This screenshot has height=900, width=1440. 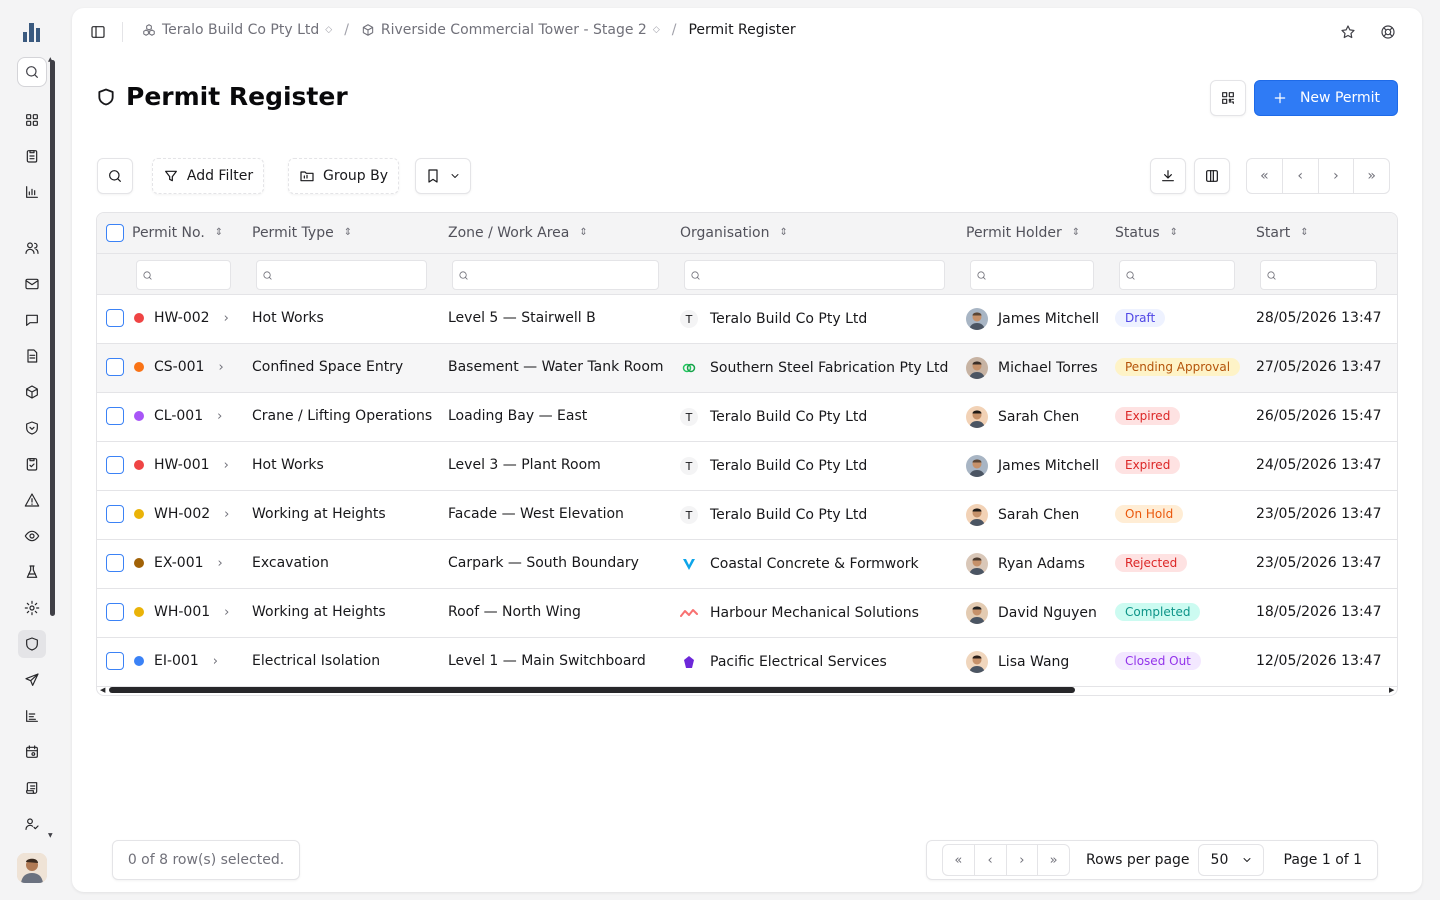 I want to click on column-header-permit-holder: Permit Holder ⇕, so click(x=1023, y=233).